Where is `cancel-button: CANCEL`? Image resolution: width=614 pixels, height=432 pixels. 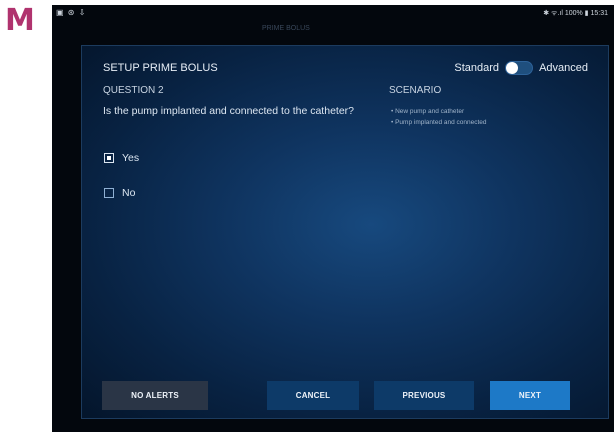 cancel-button: CANCEL is located at coordinates (313, 395).